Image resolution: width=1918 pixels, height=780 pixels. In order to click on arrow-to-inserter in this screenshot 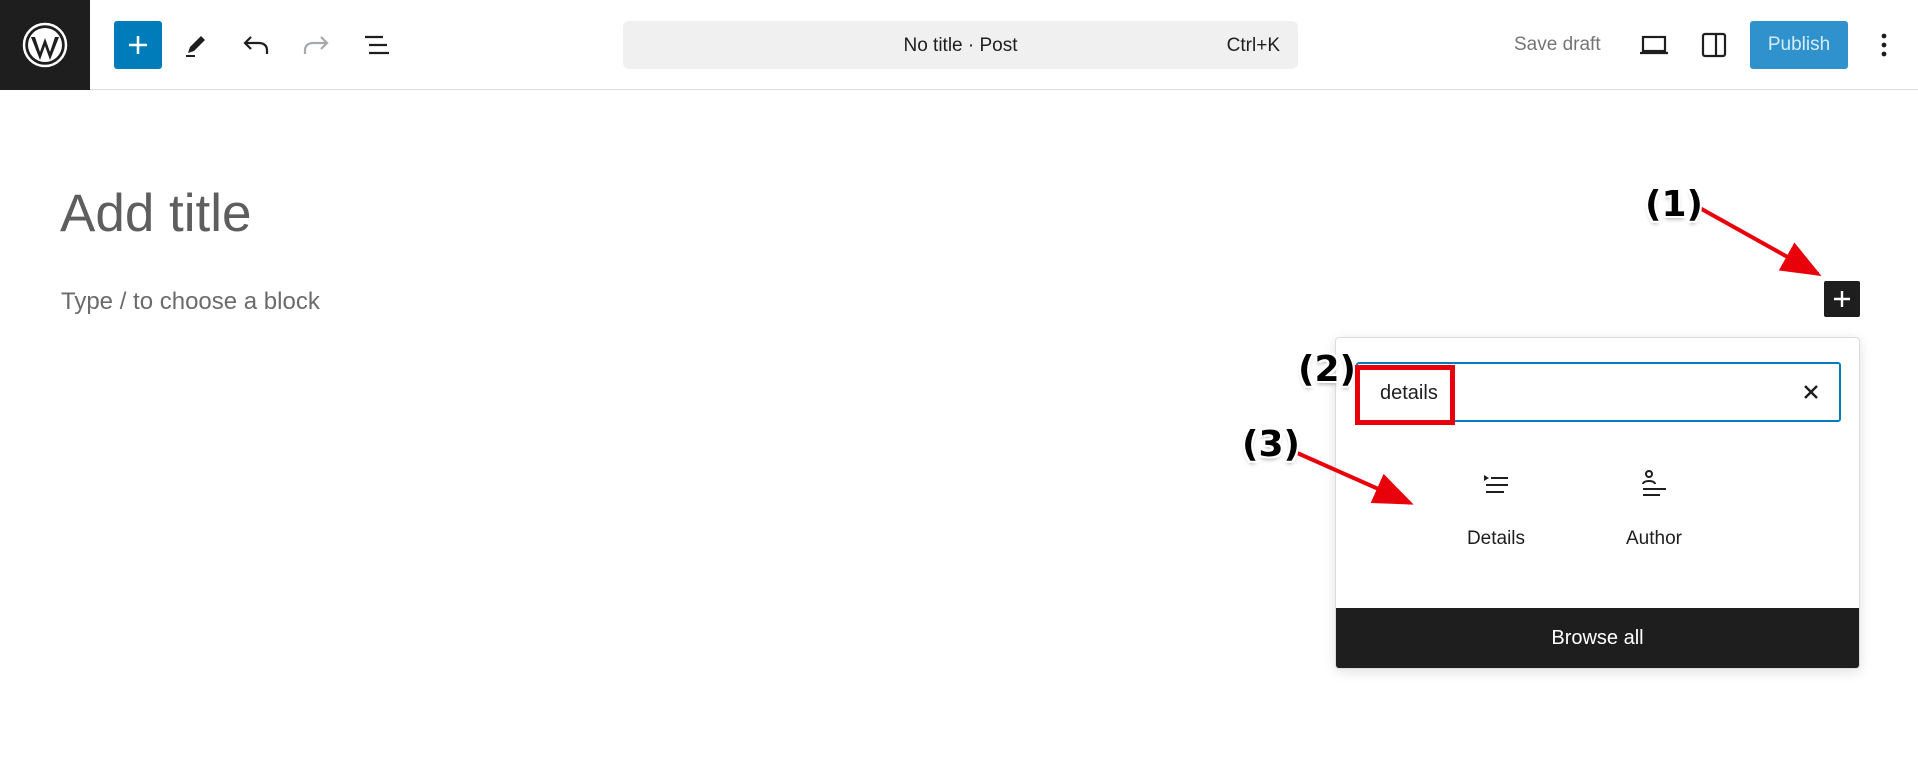, I will do `click(1759, 240)`.